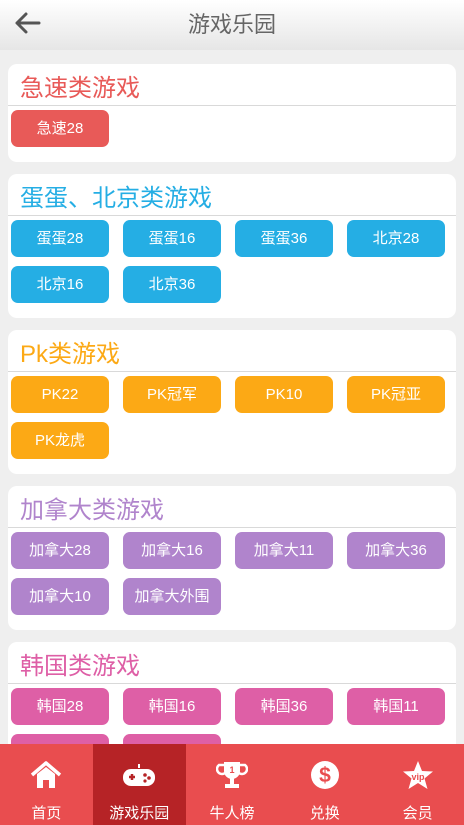 The height and width of the screenshot is (825, 464). I want to click on svg-text: vip, so click(418, 777).